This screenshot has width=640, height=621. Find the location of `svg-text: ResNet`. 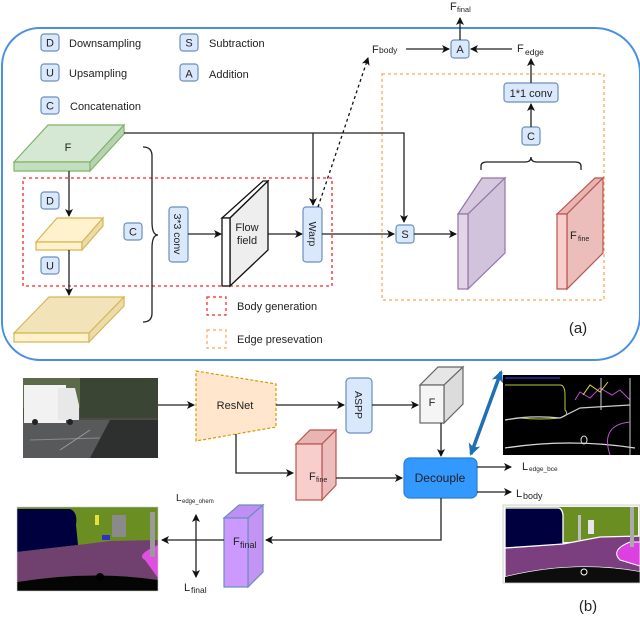

svg-text: ResNet is located at coordinates (235, 406).